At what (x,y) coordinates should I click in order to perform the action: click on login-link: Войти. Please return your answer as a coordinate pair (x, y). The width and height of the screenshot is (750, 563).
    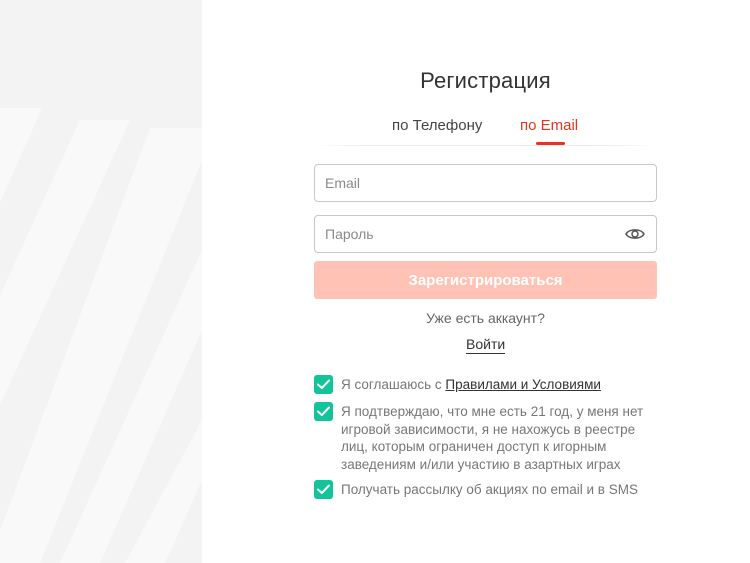
    Looking at the image, I should click on (486, 345).